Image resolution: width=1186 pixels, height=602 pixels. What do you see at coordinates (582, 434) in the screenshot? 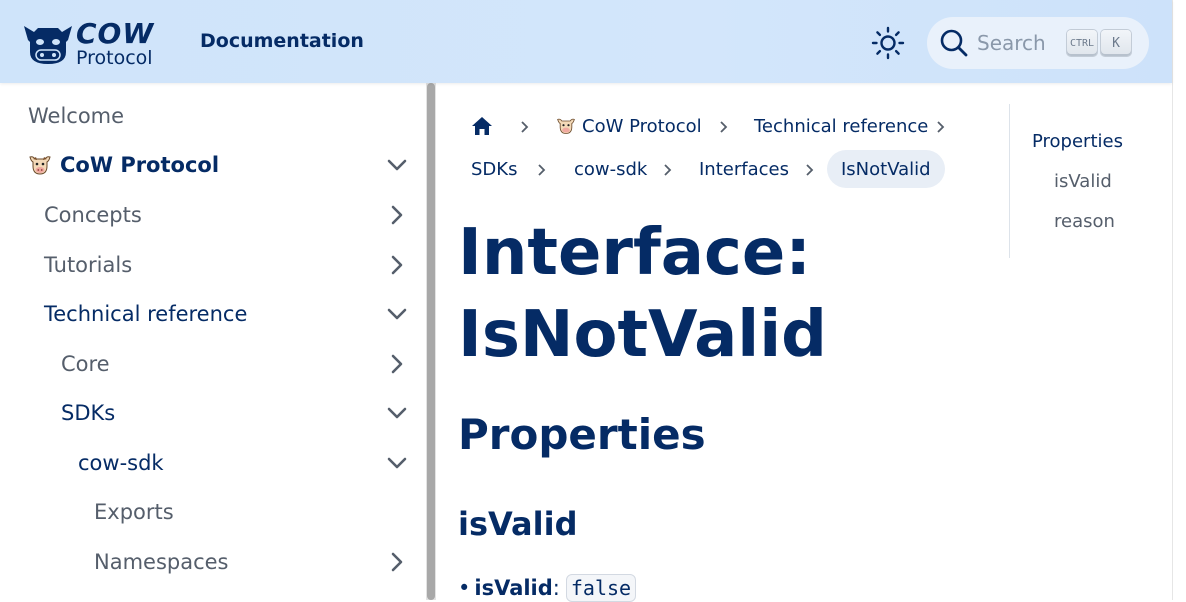
I see `section-heading: Properties` at bounding box center [582, 434].